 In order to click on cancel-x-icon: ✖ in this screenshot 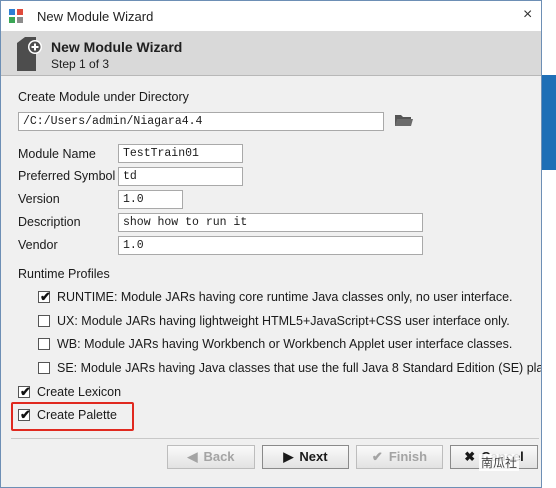, I will do `click(470, 456)`.